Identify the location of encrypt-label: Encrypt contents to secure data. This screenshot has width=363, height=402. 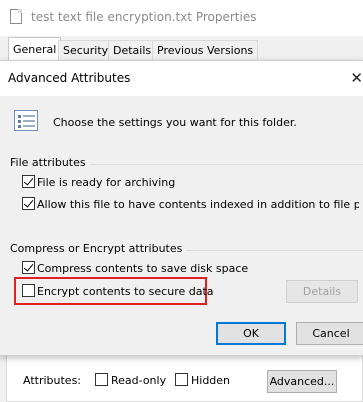
(125, 291).